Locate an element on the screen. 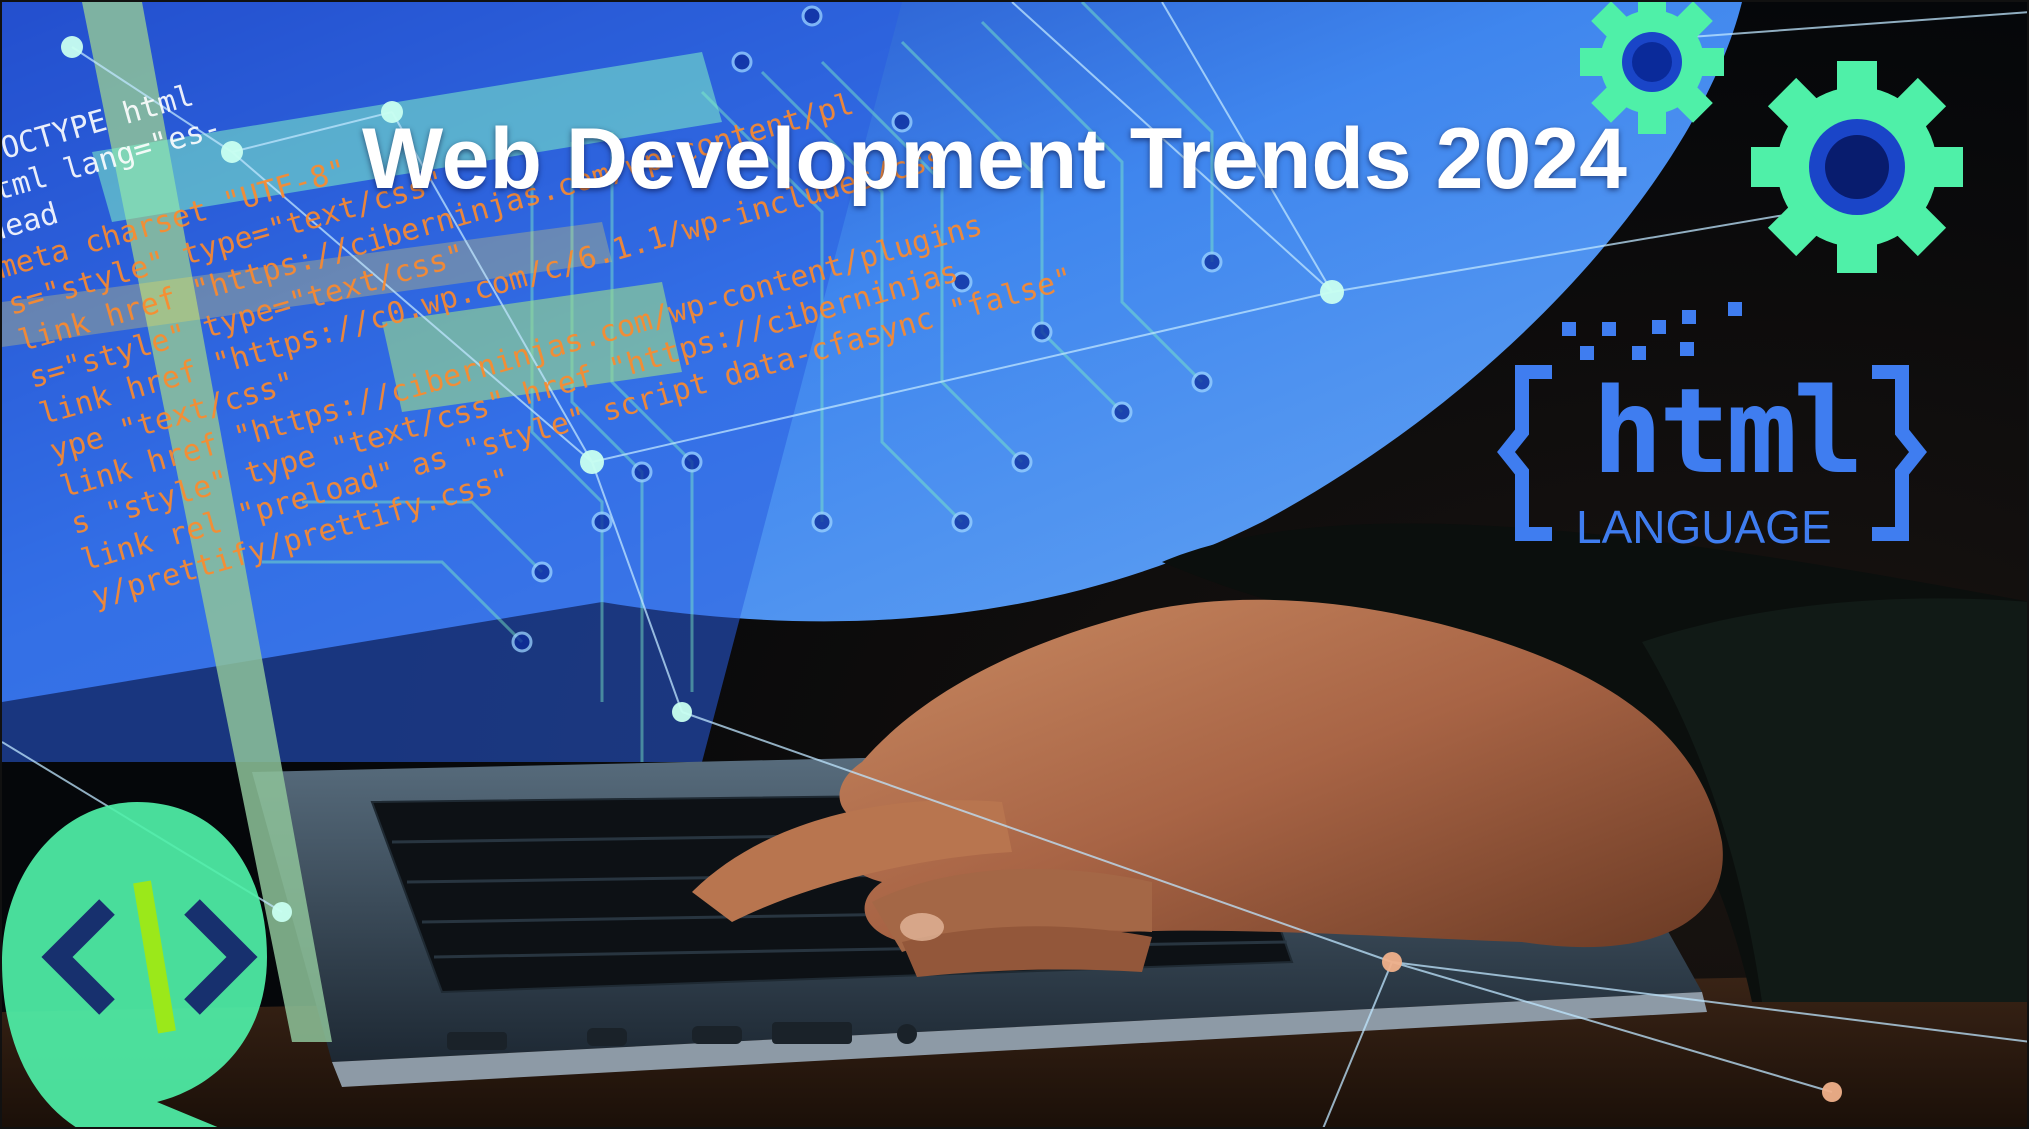  code-brackets-icon is located at coordinates (134, 964).